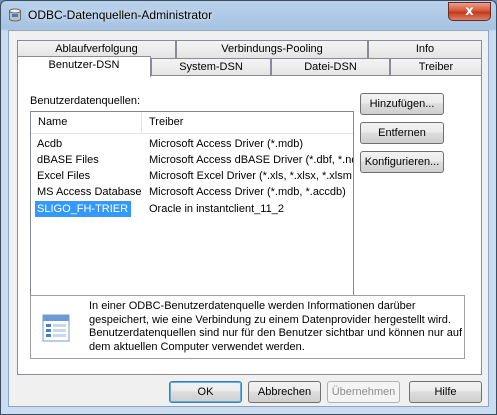 Image resolution: width=497 pixels, height=415 pixels. Describe the element at coordinates (216, 209) in the screenshot. I see `datasource-driver: Oracle in instantclient_11_2` at that location.